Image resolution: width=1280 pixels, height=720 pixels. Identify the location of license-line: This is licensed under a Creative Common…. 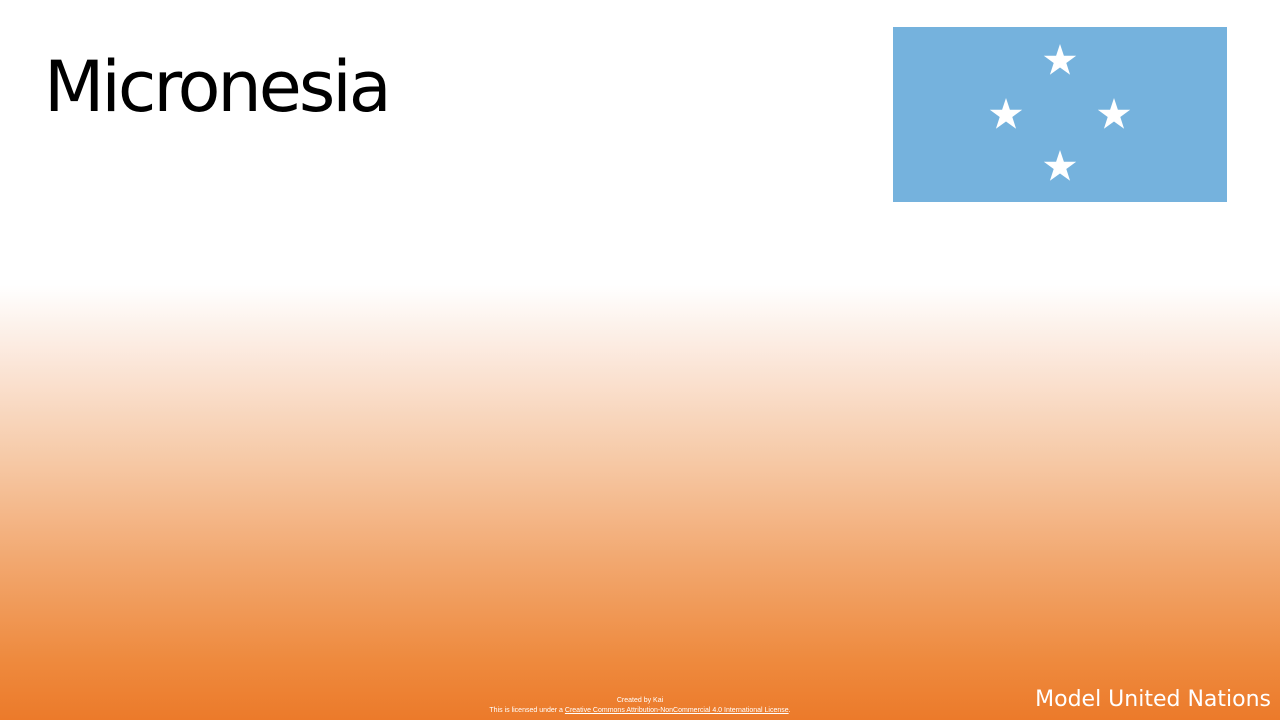
(640, 711).